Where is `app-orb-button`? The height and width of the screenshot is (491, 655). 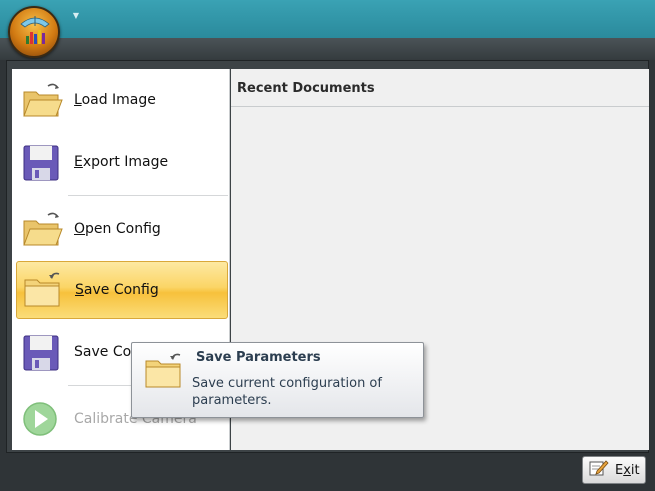
app-orb-button is located at coordinates (34, 32).